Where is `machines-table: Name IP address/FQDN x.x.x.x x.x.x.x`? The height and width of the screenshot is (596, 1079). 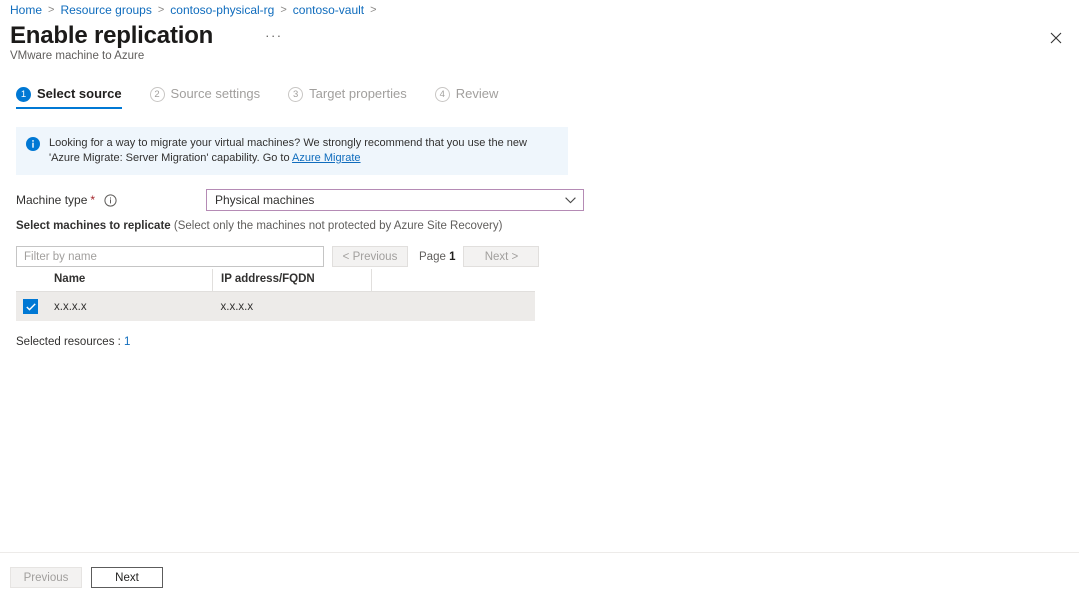
machines-table: Name IP address/FQDN x.x.x.x x.x.x.x is located at coordinates (275, 295).